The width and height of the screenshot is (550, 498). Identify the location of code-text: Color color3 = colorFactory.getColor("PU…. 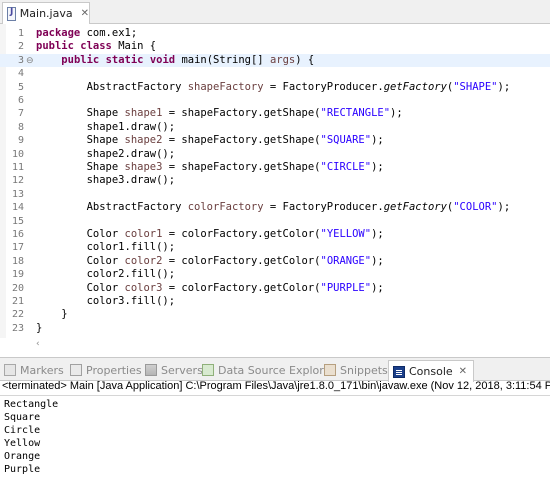
(210, 287).